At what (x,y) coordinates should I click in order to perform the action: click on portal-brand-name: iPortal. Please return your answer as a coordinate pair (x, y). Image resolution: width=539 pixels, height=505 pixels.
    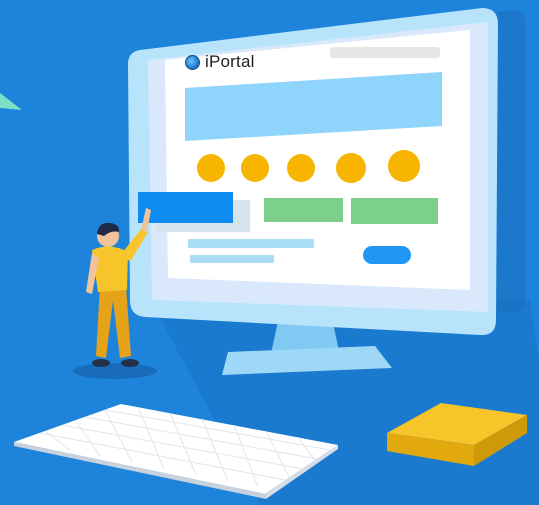
    Looking at the image, I should click on (230, 61).